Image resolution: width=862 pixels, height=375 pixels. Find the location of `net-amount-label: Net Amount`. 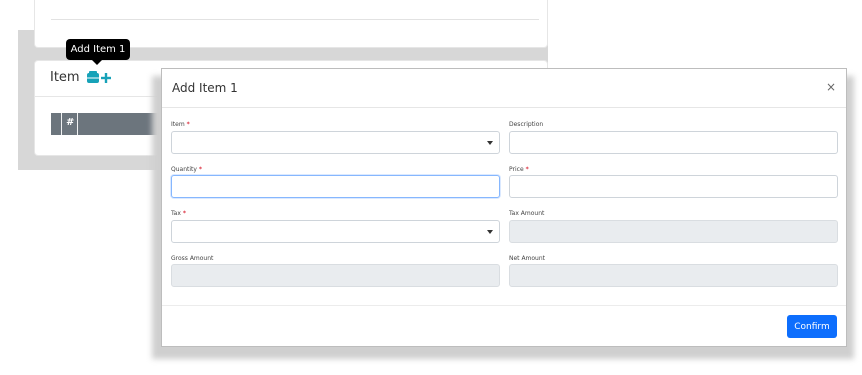

net-amount-label: Net Amount is located at coordinates (527, 258).